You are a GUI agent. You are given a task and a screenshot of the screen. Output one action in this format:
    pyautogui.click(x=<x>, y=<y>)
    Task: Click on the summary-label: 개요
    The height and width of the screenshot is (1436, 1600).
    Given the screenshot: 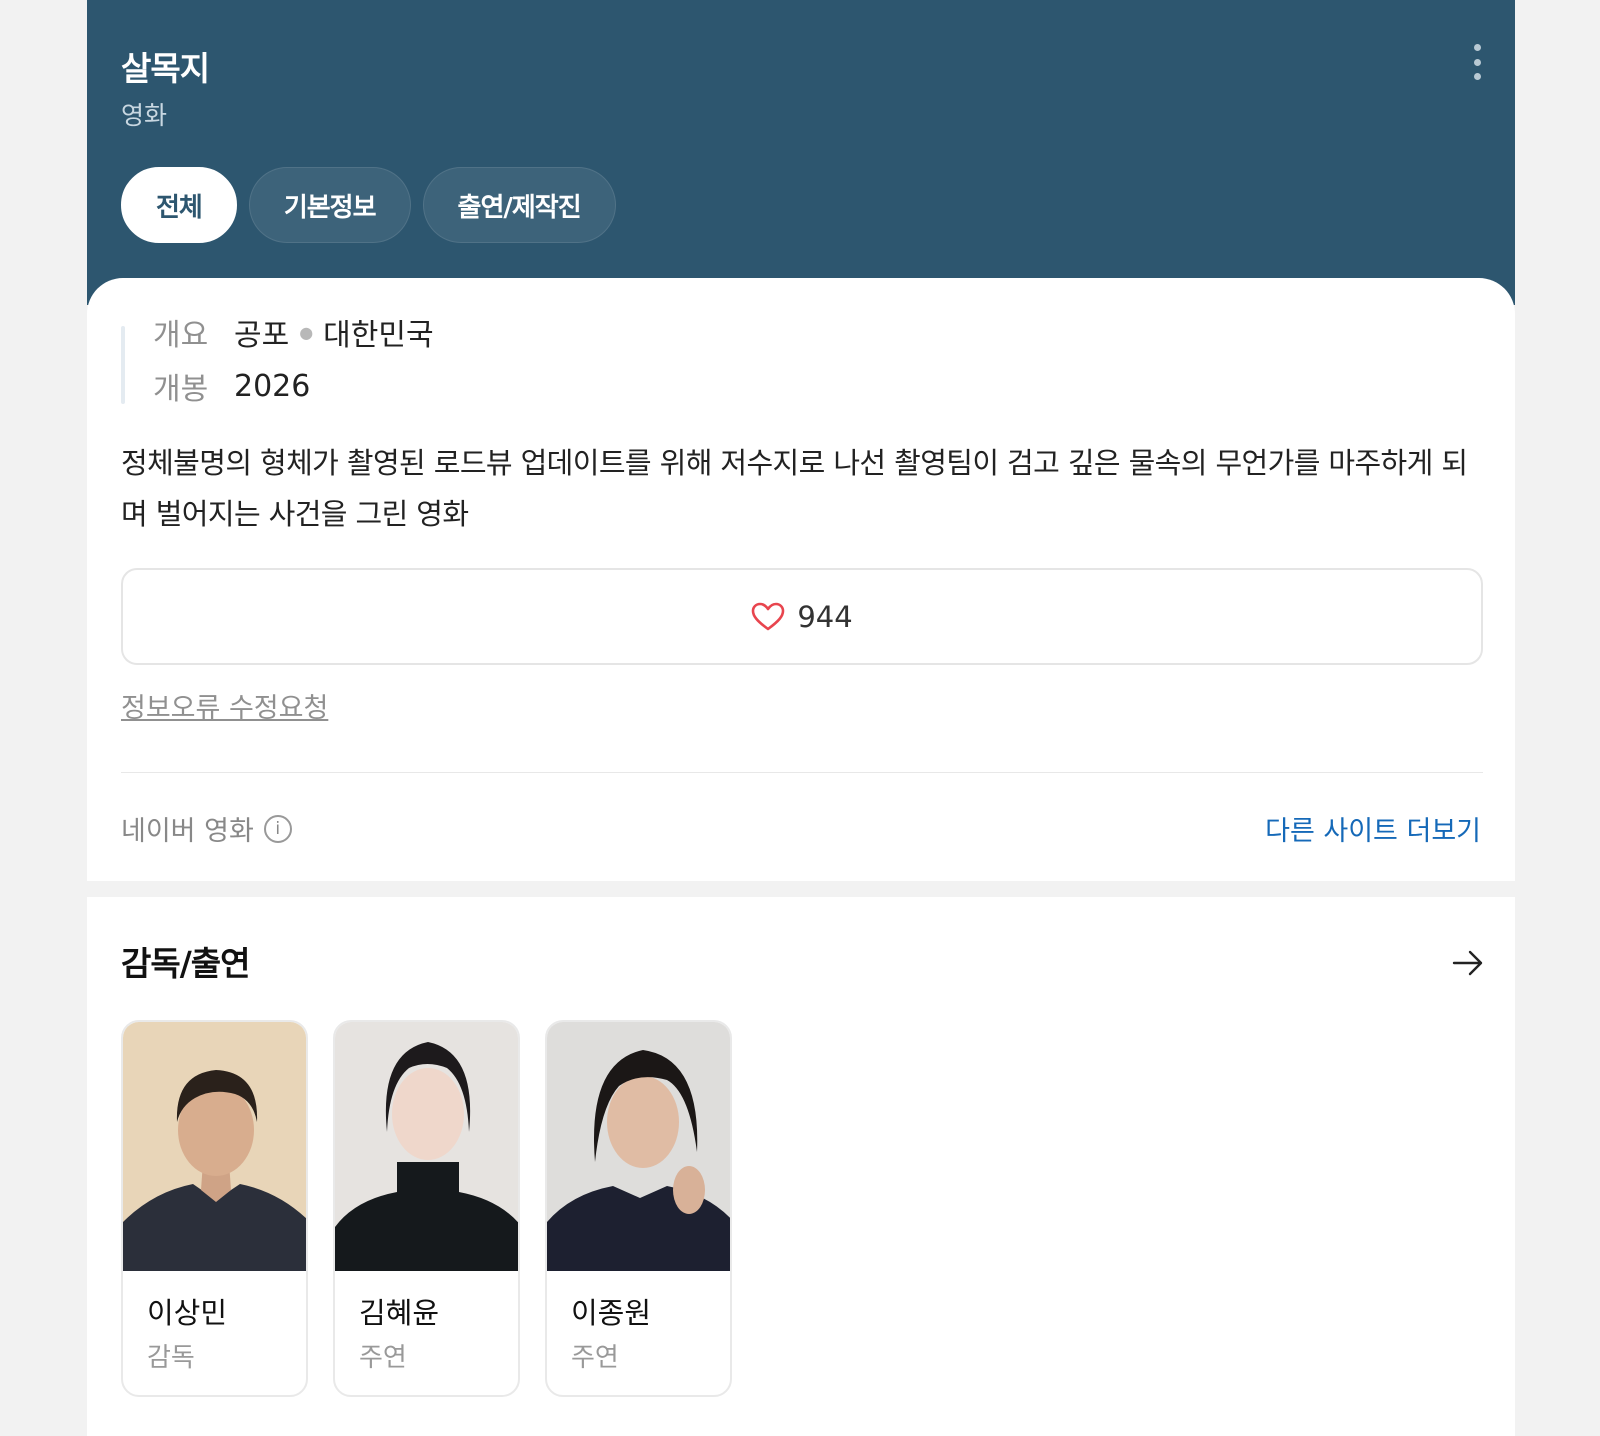 What is the action you would take?
    pyautogui.click(x=181, y=335)
    